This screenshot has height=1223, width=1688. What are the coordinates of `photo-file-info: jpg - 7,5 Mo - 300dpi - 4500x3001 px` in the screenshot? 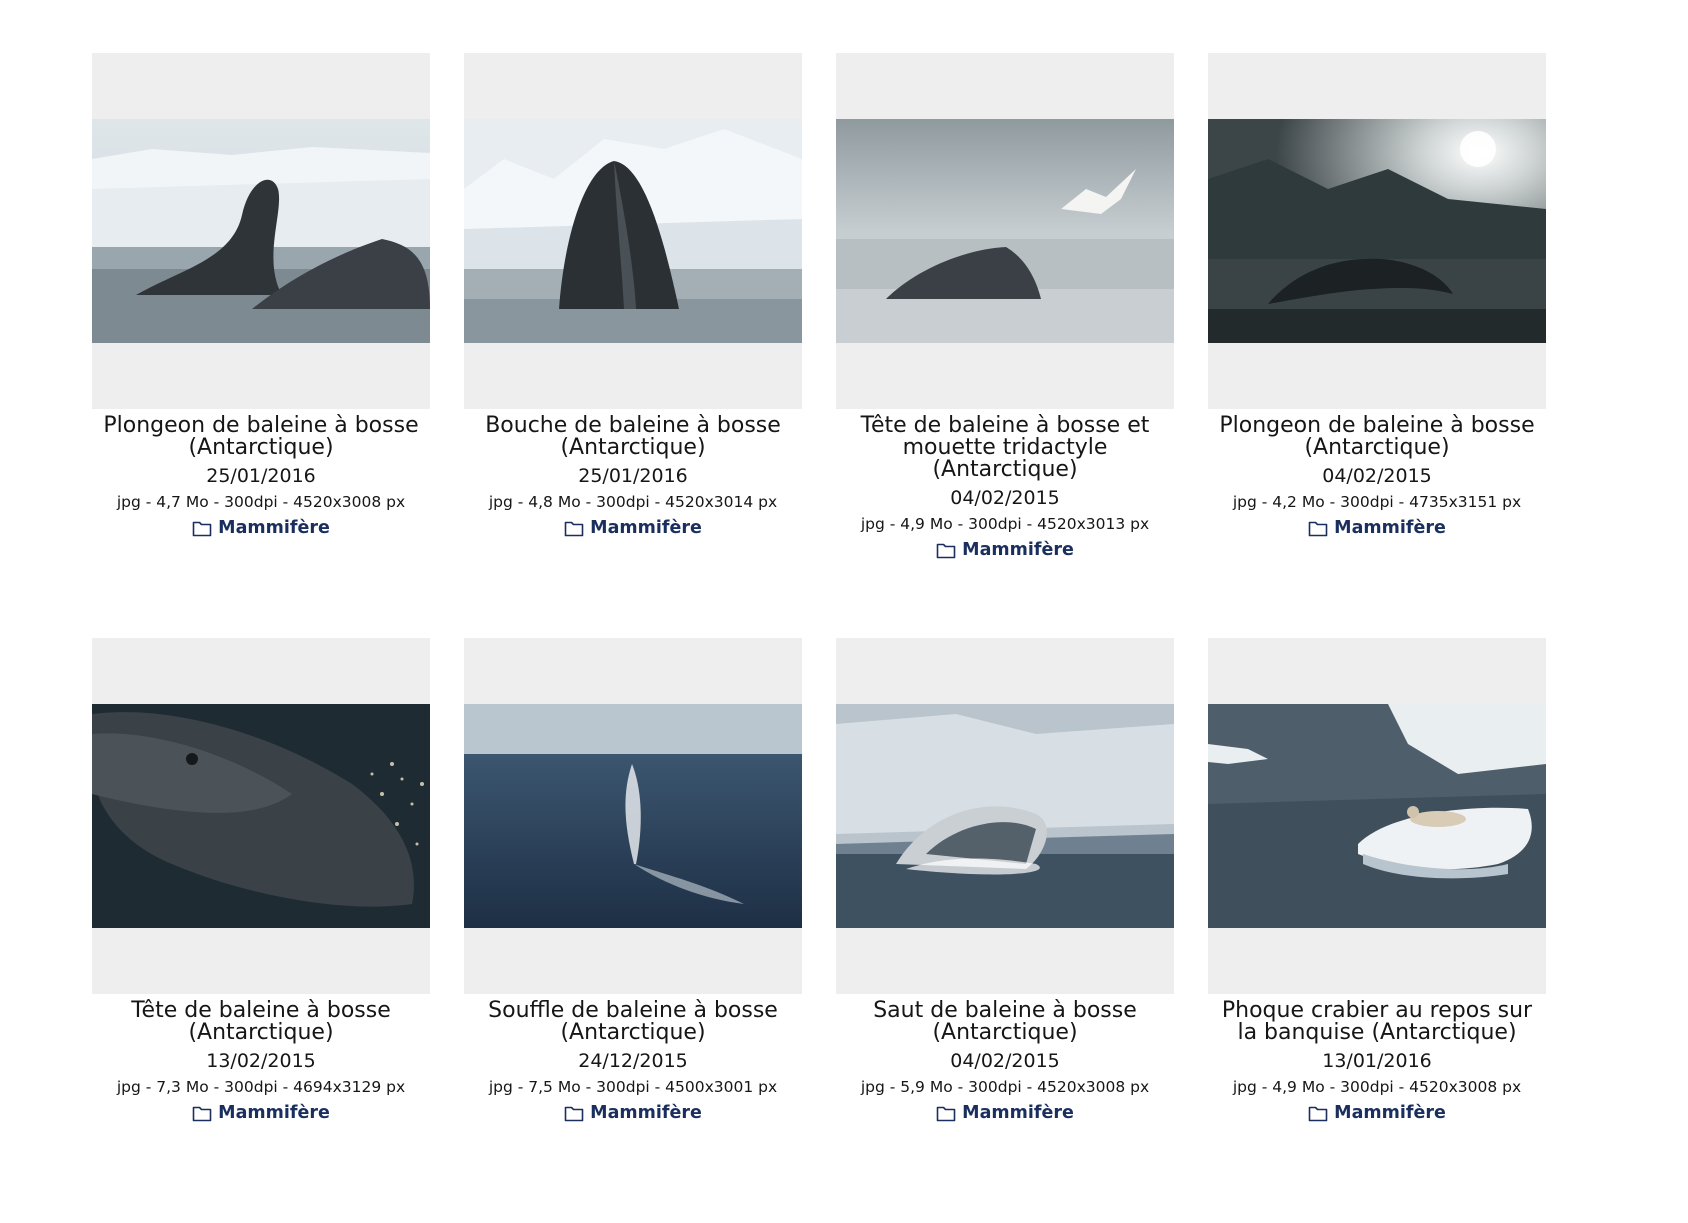 It's located at (633, 1087).